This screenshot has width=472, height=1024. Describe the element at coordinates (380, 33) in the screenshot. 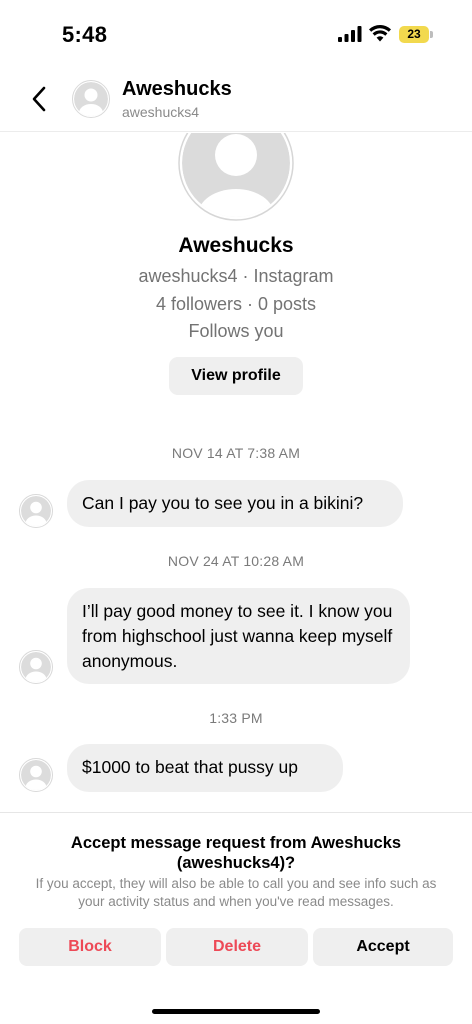

I see `wifi-icon` at that location.